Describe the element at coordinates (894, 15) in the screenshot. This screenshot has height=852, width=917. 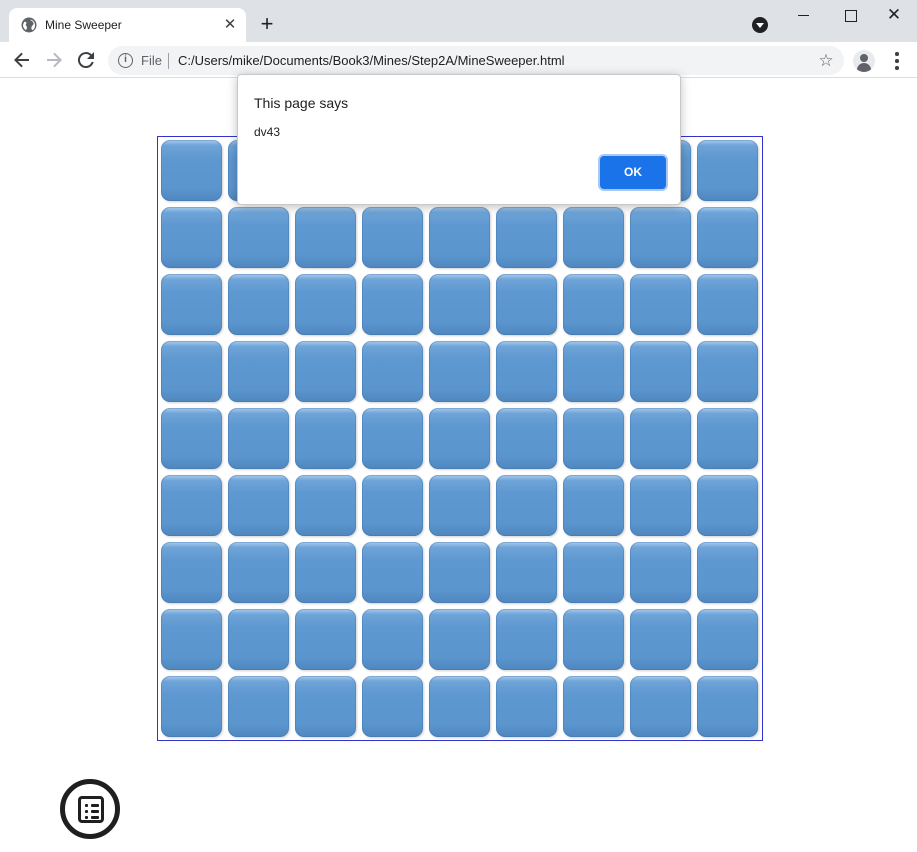
I see `close-window-button: ✕` at that location.